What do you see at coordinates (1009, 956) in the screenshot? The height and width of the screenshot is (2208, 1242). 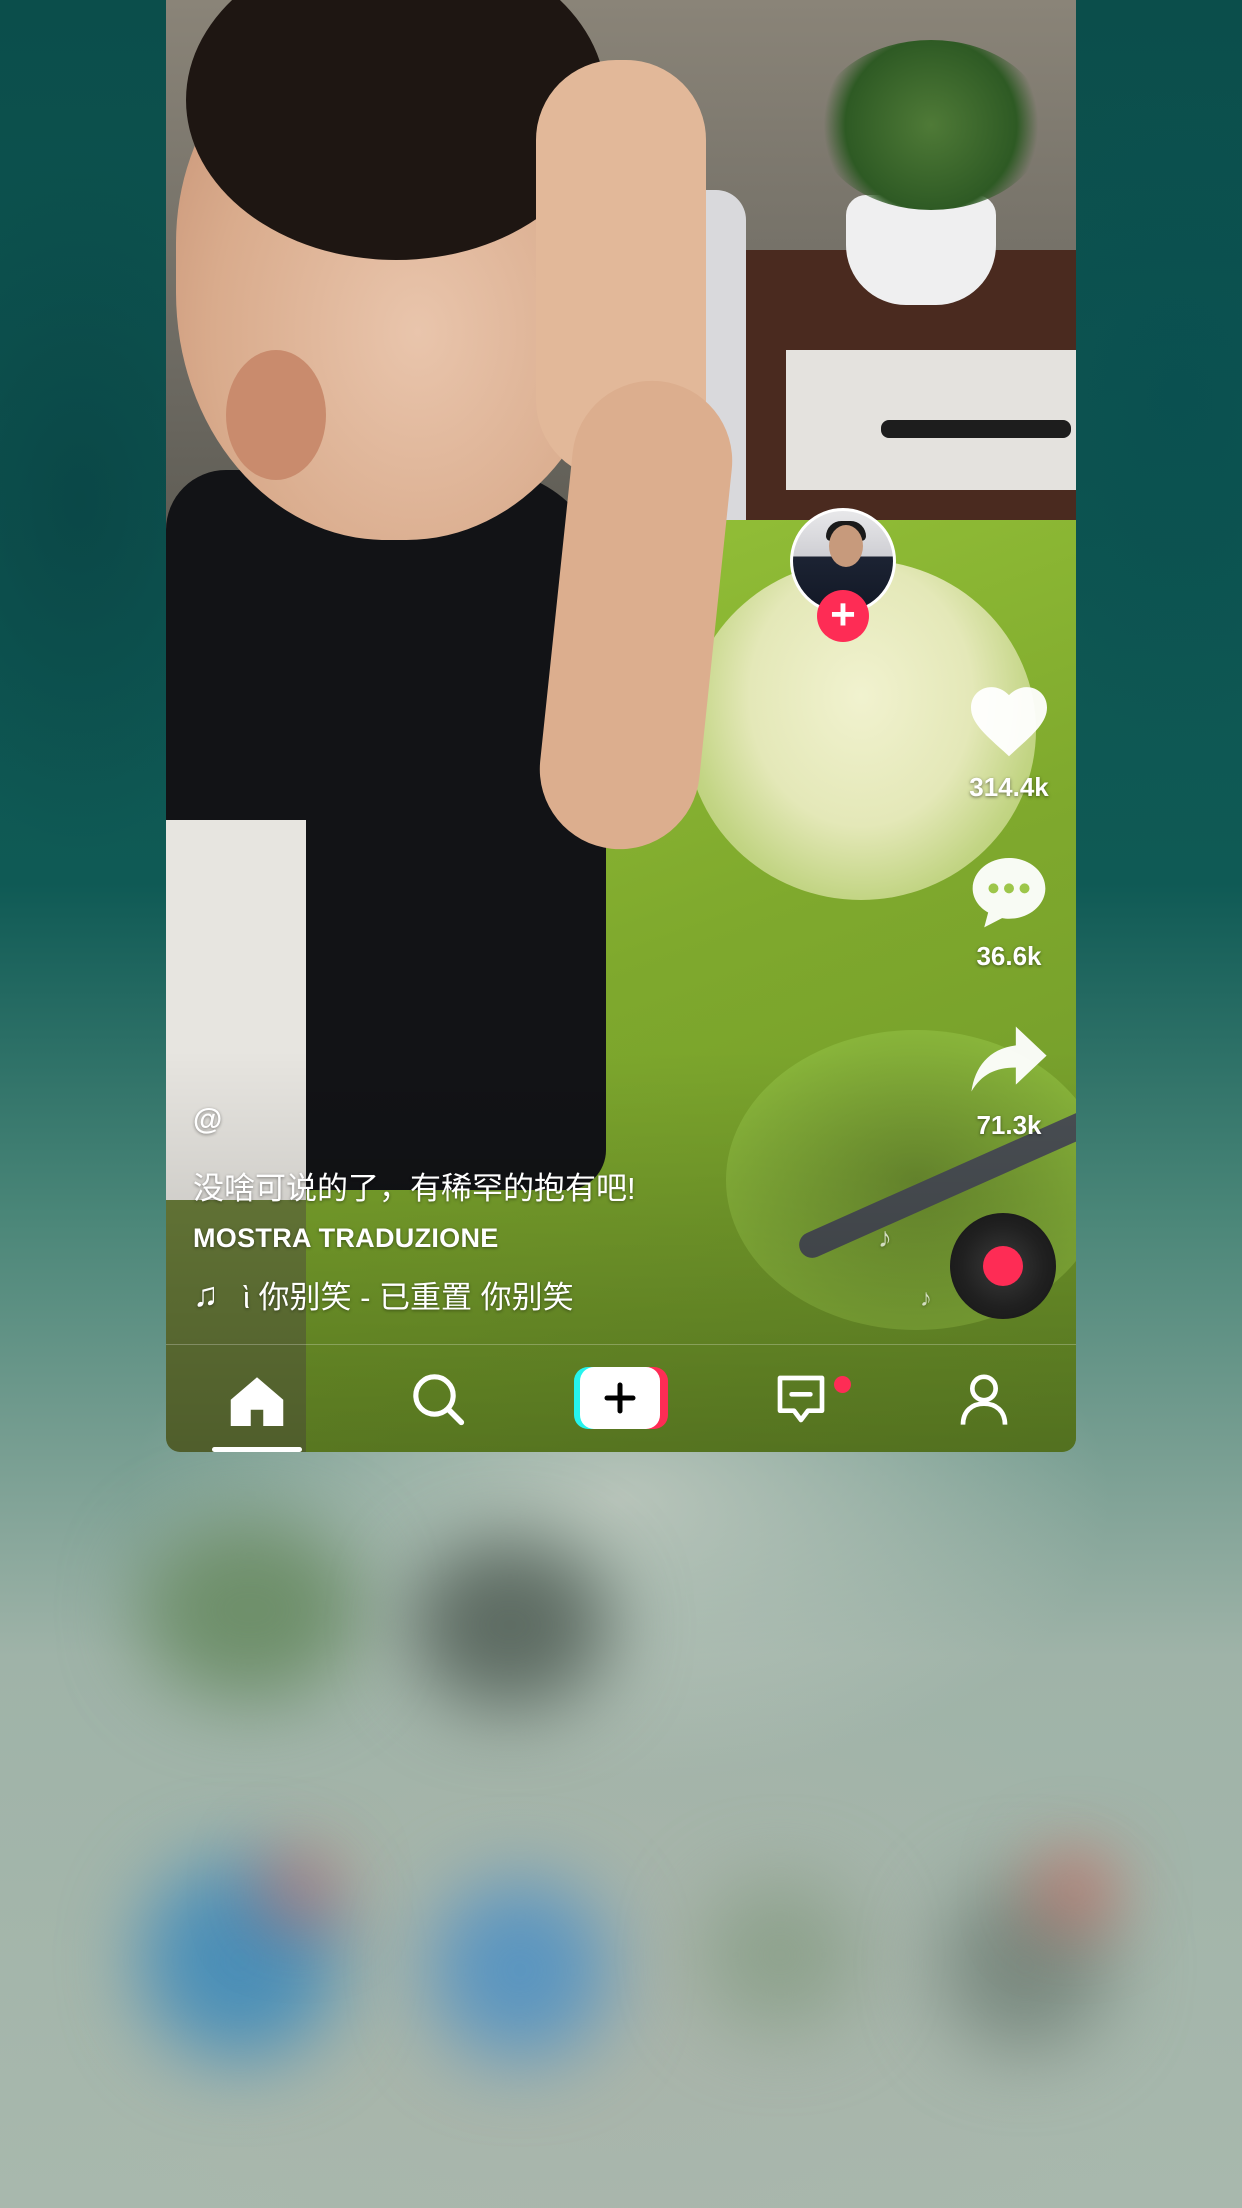 I see `comment-count: 36.6k` at bounding box center [1009, 956].